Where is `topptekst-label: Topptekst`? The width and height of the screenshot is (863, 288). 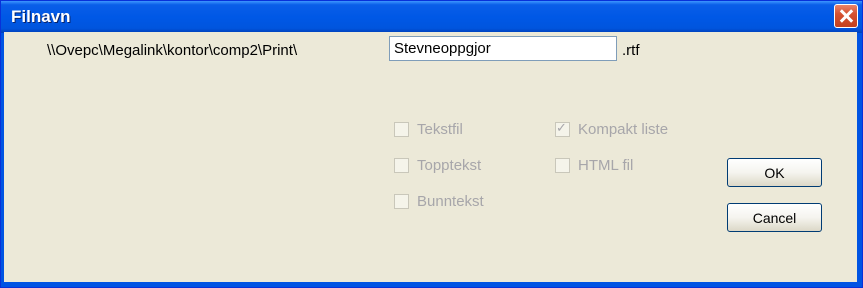 topptekst-label: Topptekst is located at coordinates (449, 165).